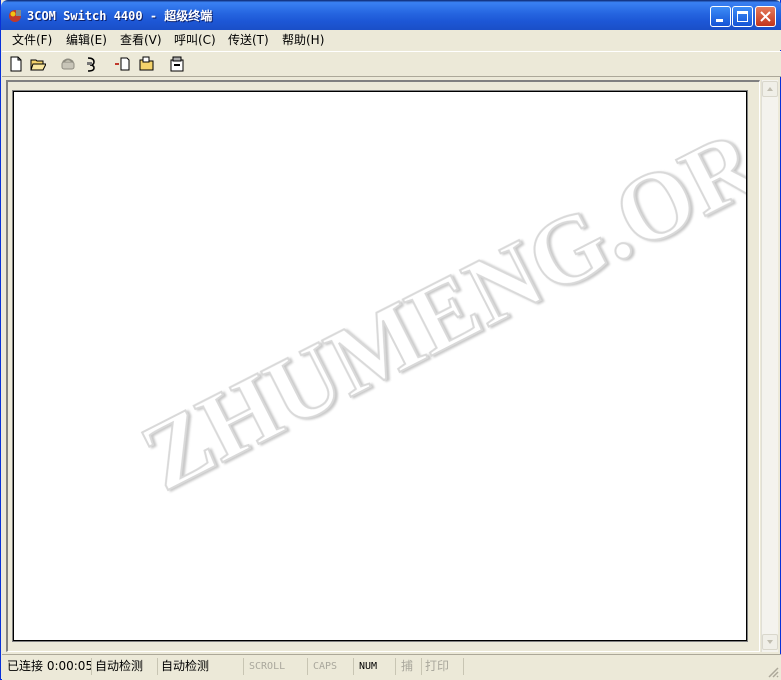  I want to click on call-icon, so click(68, 64).